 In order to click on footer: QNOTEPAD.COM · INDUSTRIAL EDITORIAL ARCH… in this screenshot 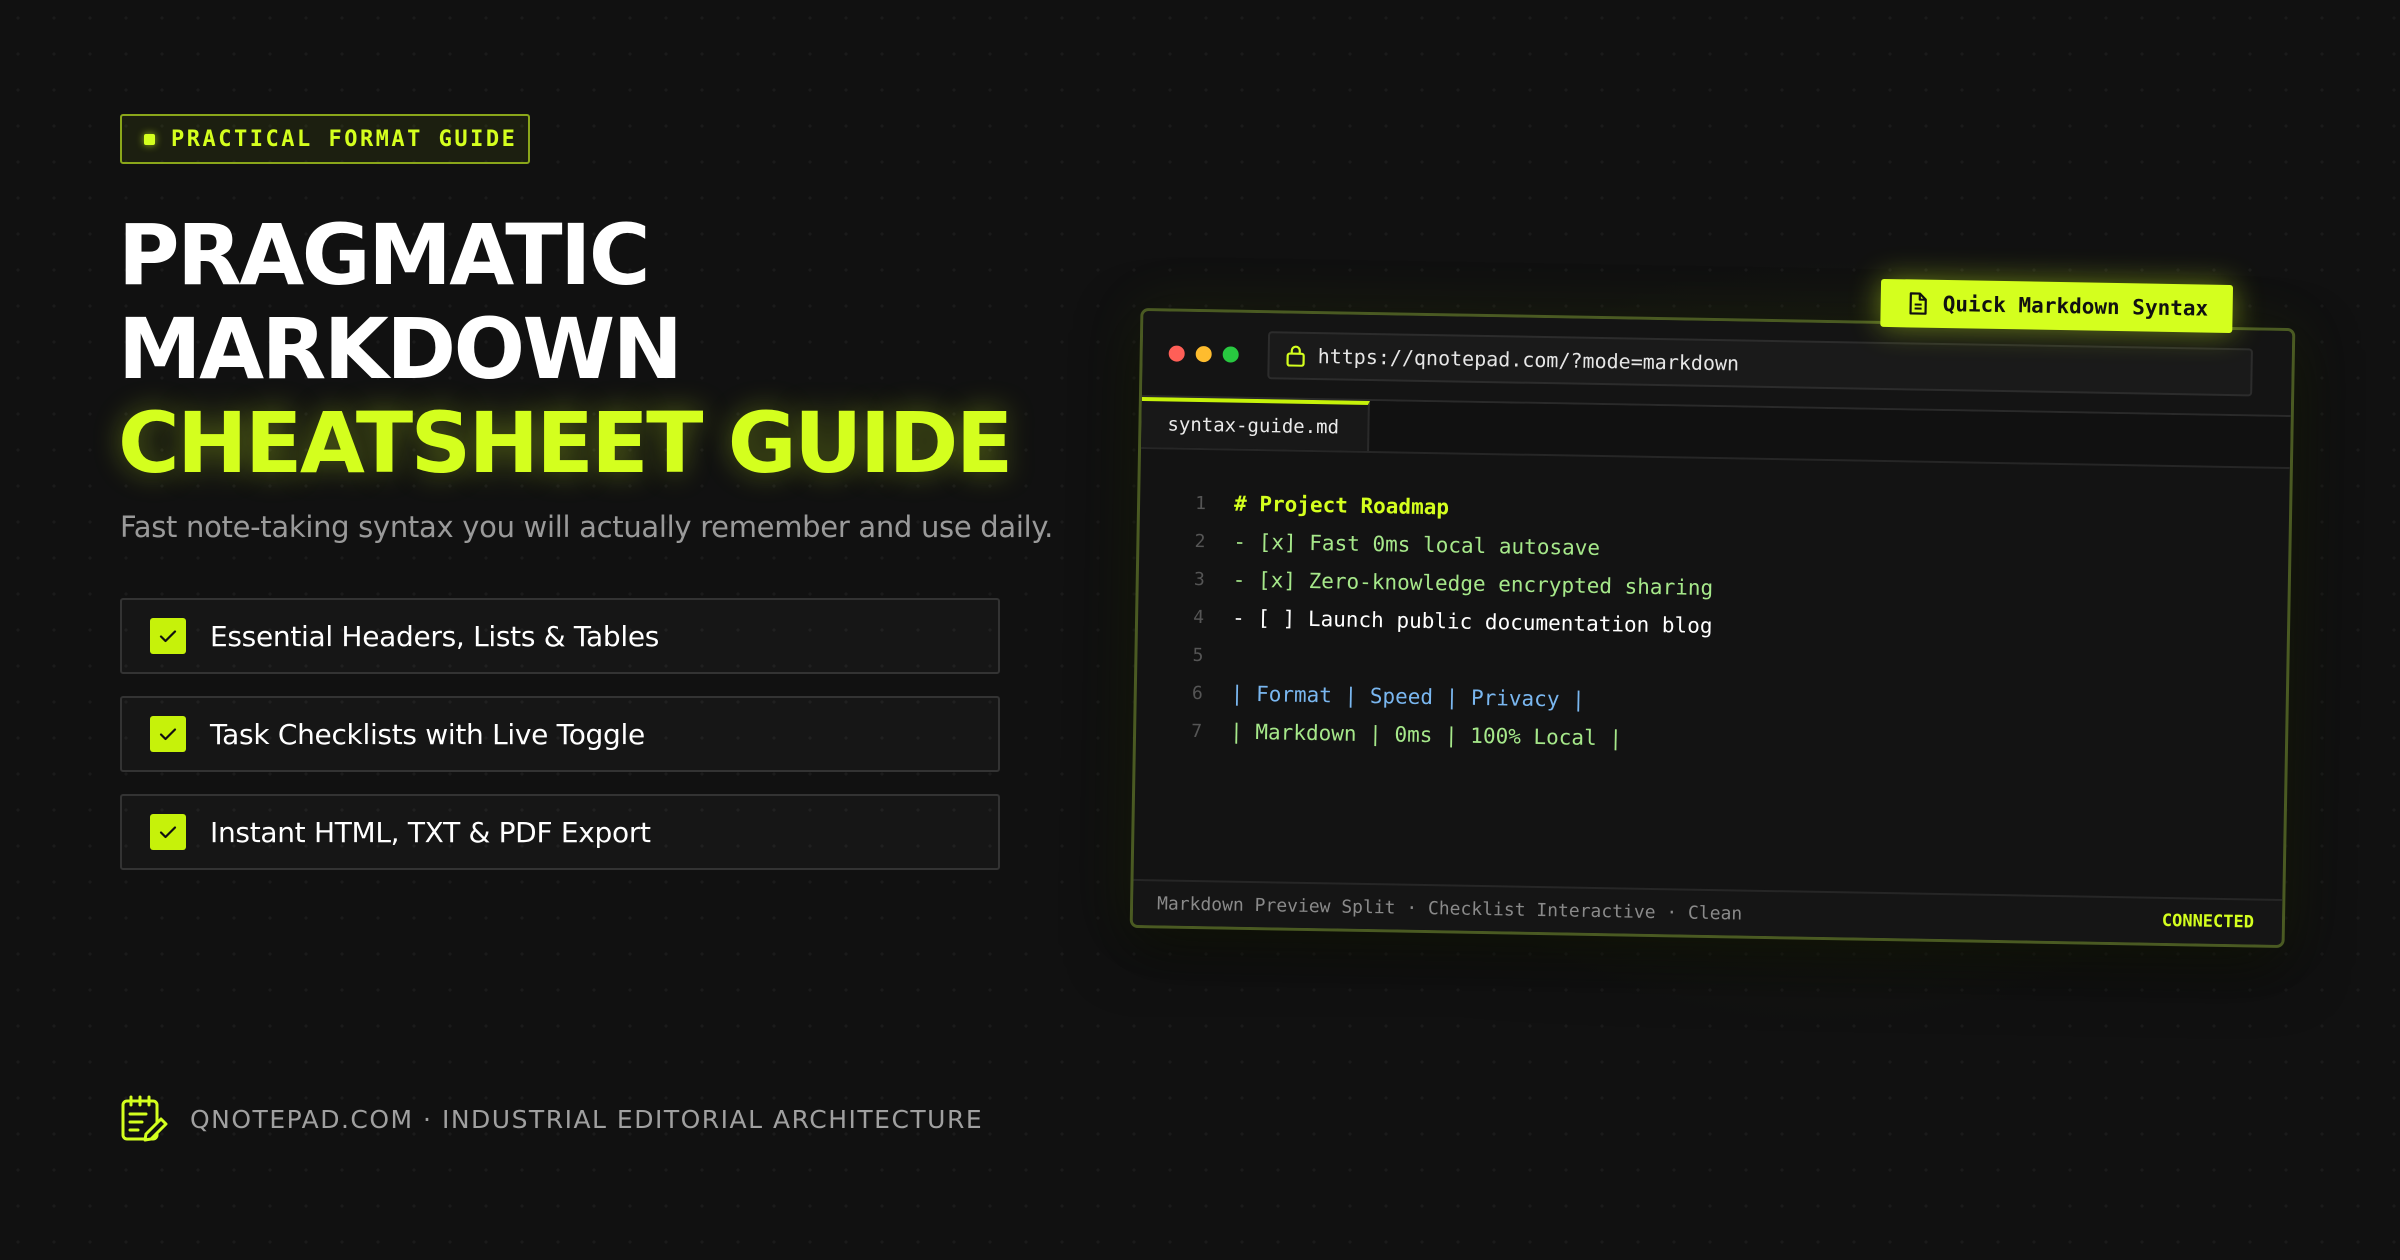, I will do `click(551, 1119)`.